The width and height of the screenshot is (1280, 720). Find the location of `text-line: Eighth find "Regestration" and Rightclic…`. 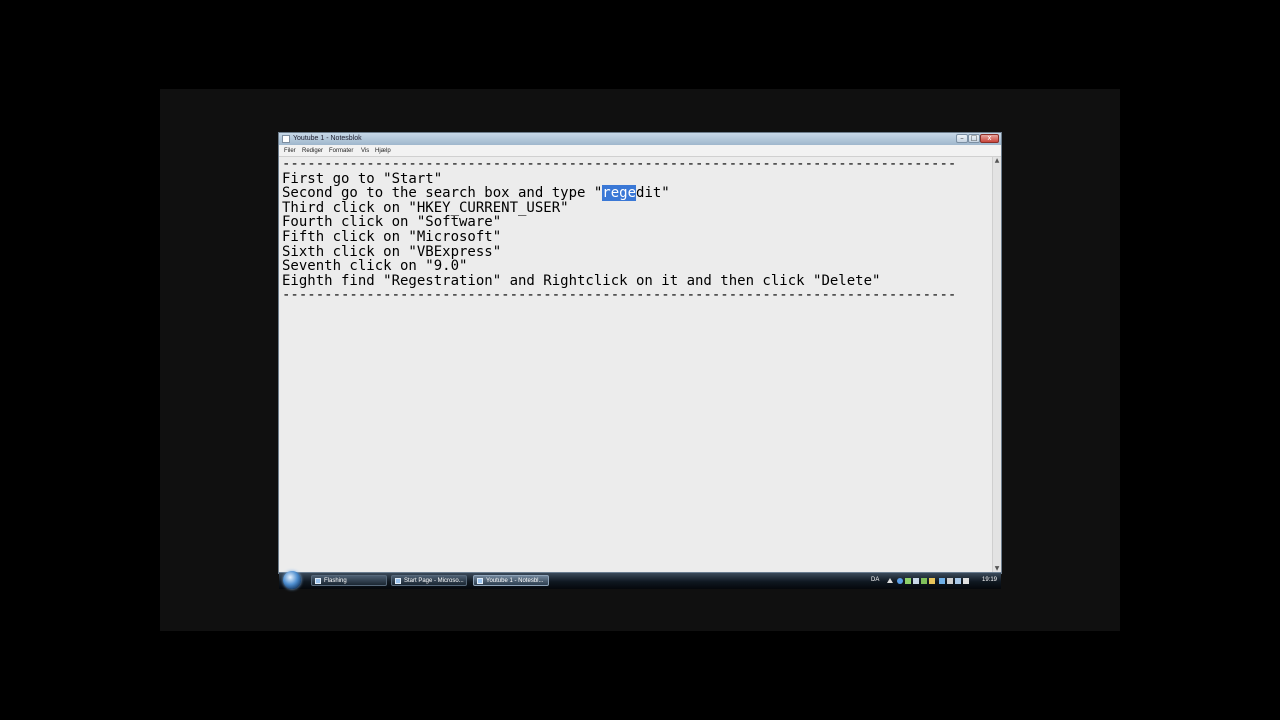

text-line: Eighth find "Regestration" and Rightclic… is located at coordinates (581, 280).